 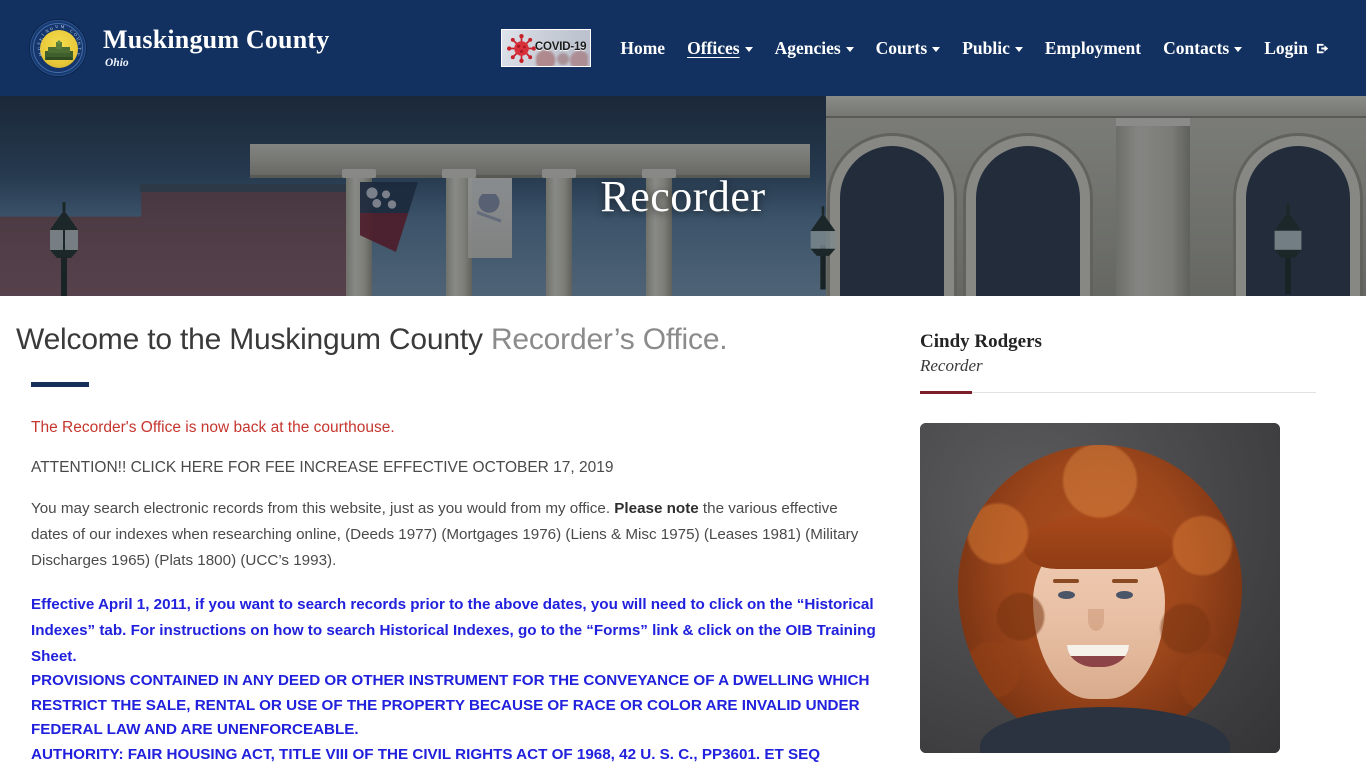 I want to click on brand: MUSKINGUM COUNTY Muskingum County Ohio, so click(x=179, y=48).